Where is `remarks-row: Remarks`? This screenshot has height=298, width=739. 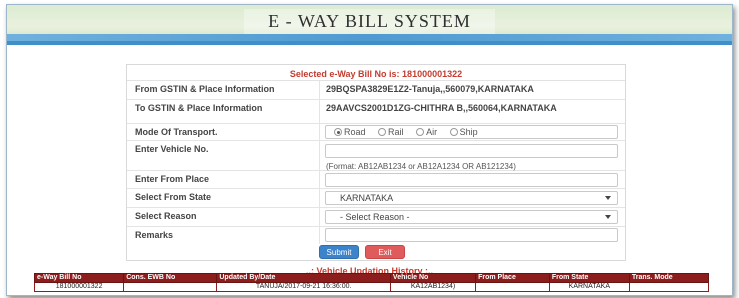
remarks-row: Remarks is located at coordinates (376, 235).